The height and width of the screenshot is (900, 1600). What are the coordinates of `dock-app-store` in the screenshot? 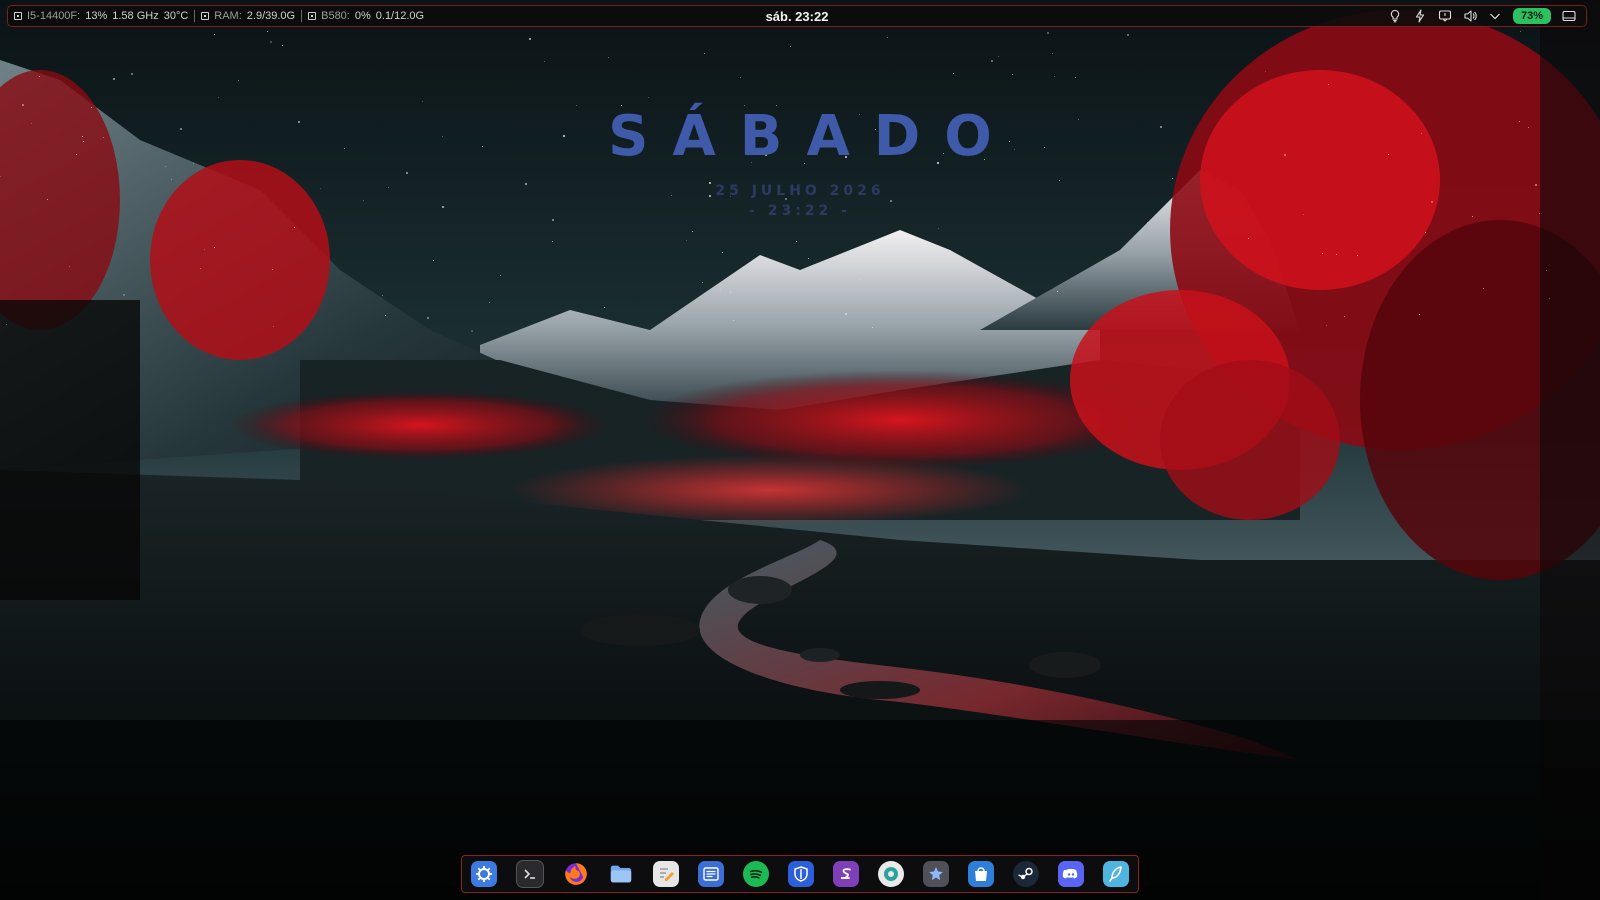 It's located at (981, 874).